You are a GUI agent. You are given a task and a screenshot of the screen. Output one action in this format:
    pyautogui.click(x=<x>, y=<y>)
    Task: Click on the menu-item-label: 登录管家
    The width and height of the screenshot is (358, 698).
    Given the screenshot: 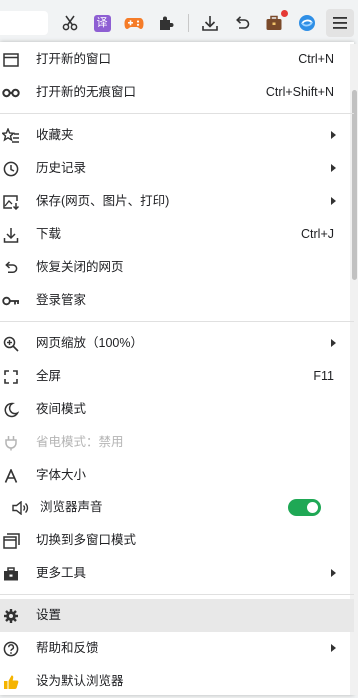 What is the action you would take?
    pyautogui.click(x=61, y=300)
    